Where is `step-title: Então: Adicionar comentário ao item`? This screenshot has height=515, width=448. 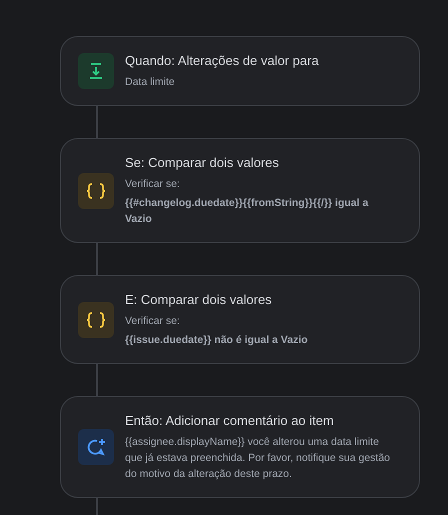 step-title: Então: Adicionar comentário ao item is located at coordinates (230, 420).